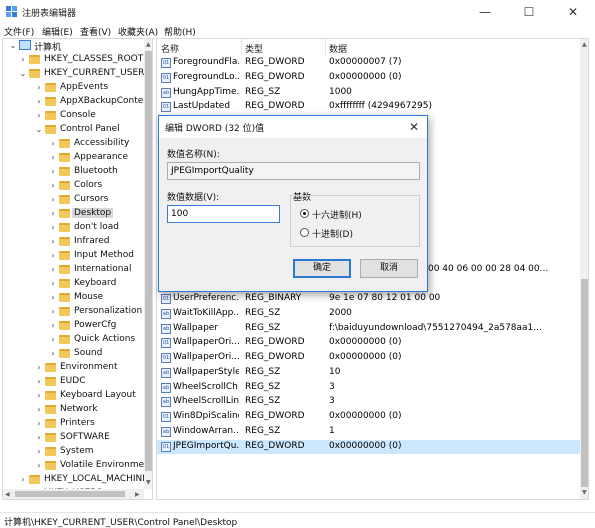 The width and height of the screenshot is (595, 528). I want to click on menu-help: 帮助(H), so click(180, 31).